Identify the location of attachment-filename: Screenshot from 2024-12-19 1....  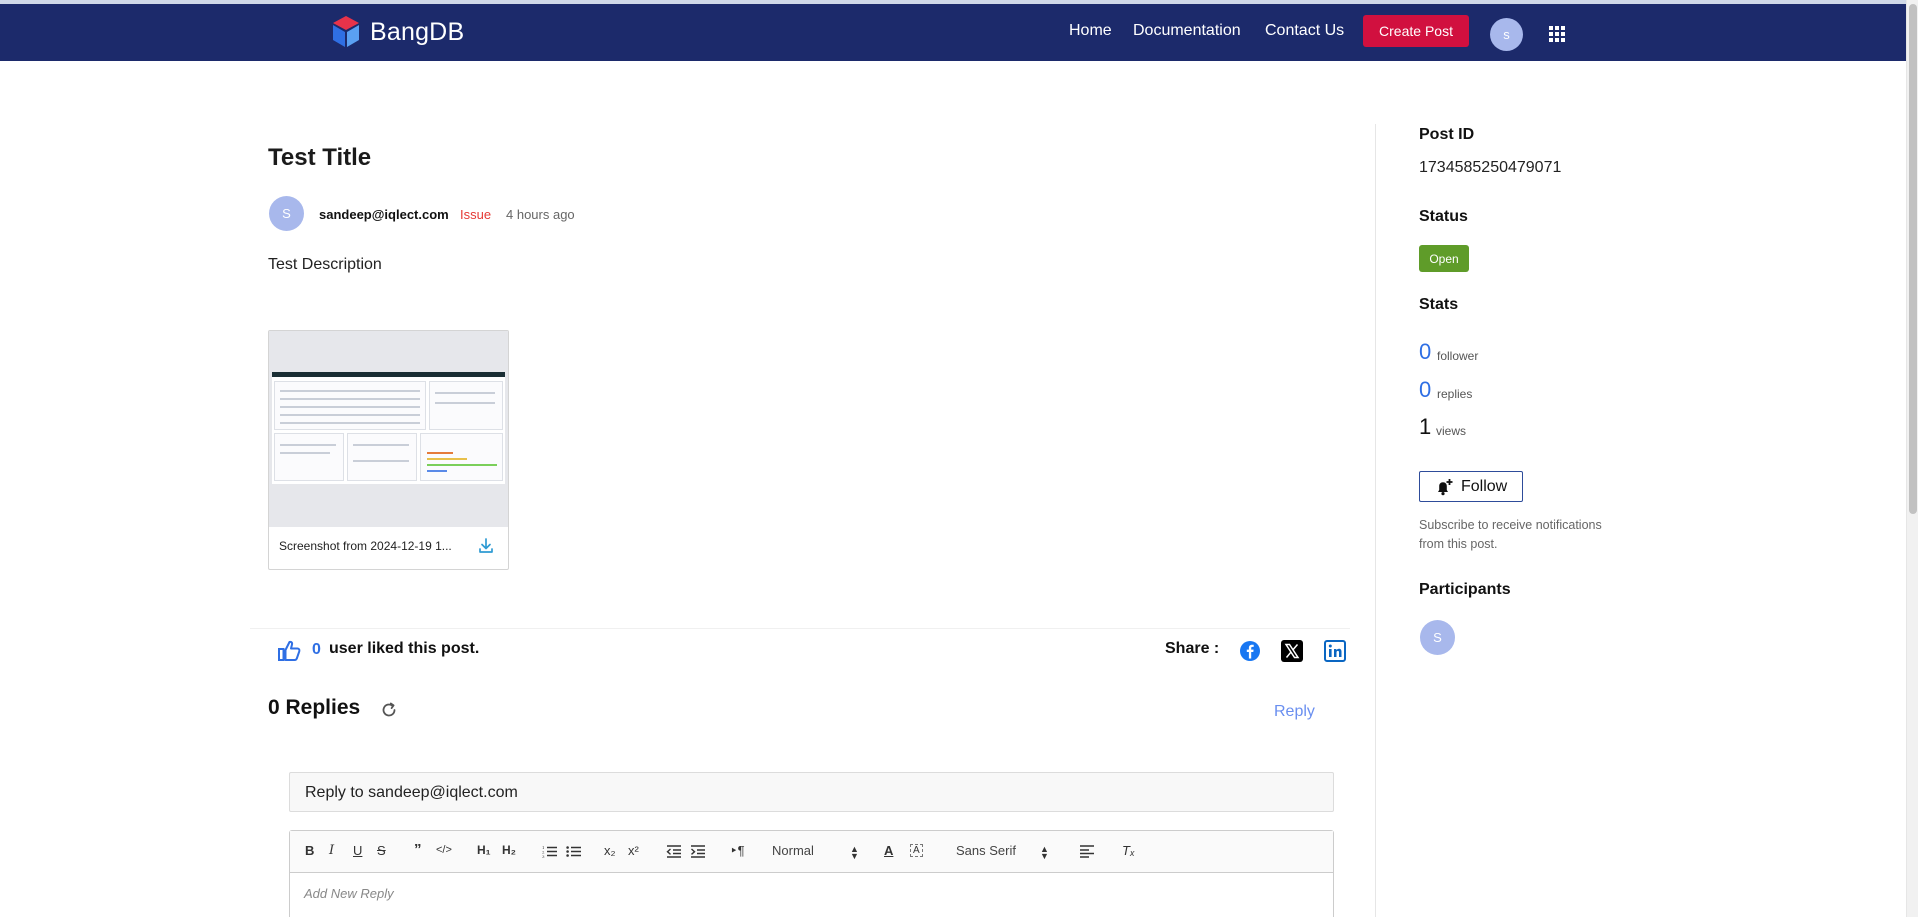
(365, 546).